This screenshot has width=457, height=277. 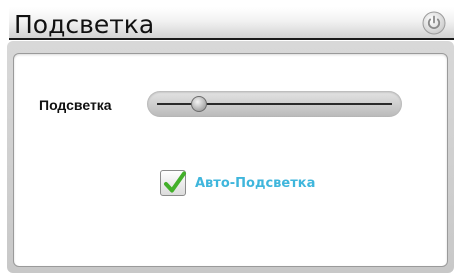 I want to click on auto-backlight-label: Авто-Подсветка, so click(x=255, y=183).